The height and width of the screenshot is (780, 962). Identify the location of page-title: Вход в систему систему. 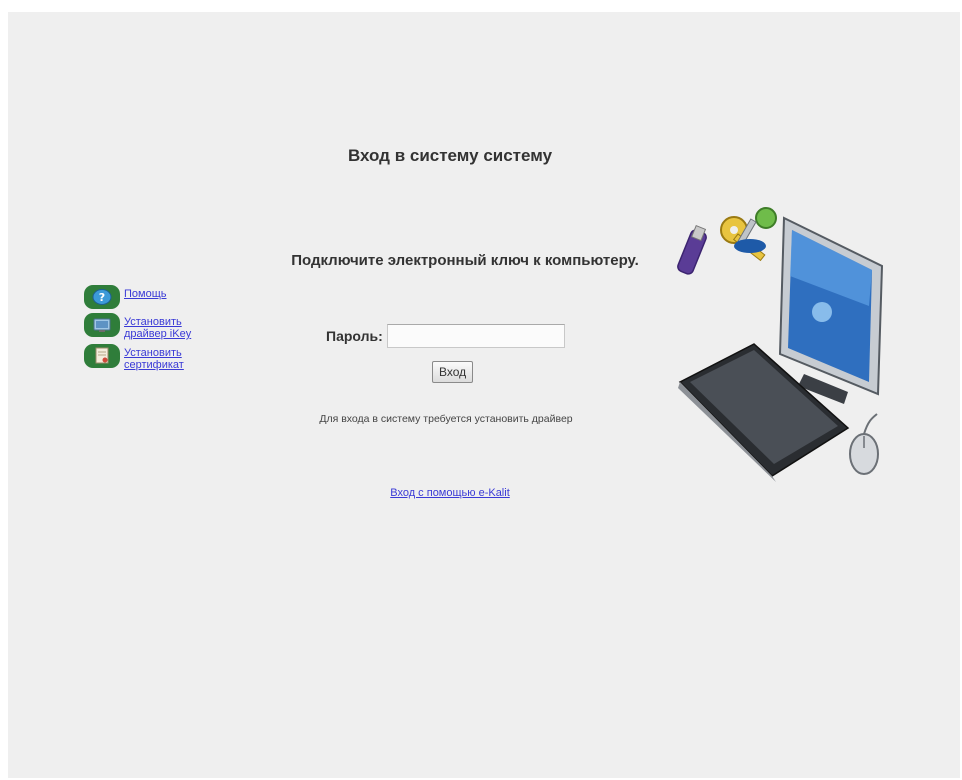
(450, 155).